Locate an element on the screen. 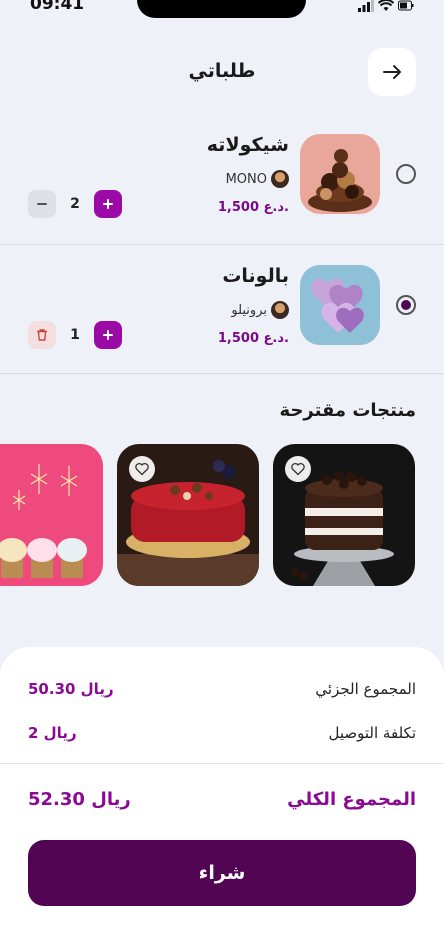 Image resolution: width=444 pixels, height=928 pixels. quantity-stepper: 1 is located at coordinates (75, 335).